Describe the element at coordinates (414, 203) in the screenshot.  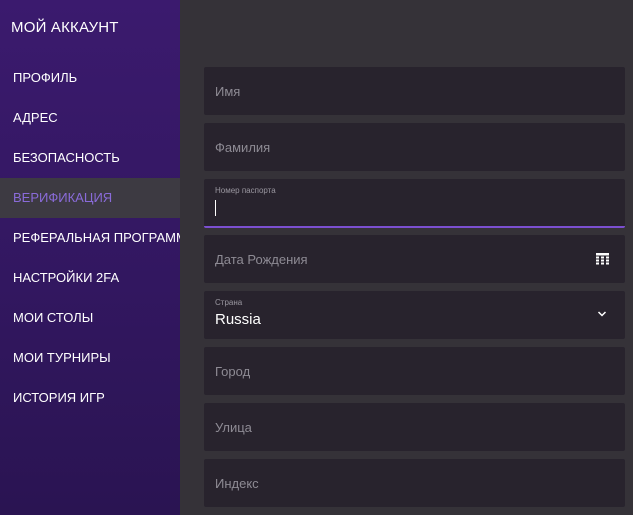
I see `passport-number-field: Номер паспорта` at that location.